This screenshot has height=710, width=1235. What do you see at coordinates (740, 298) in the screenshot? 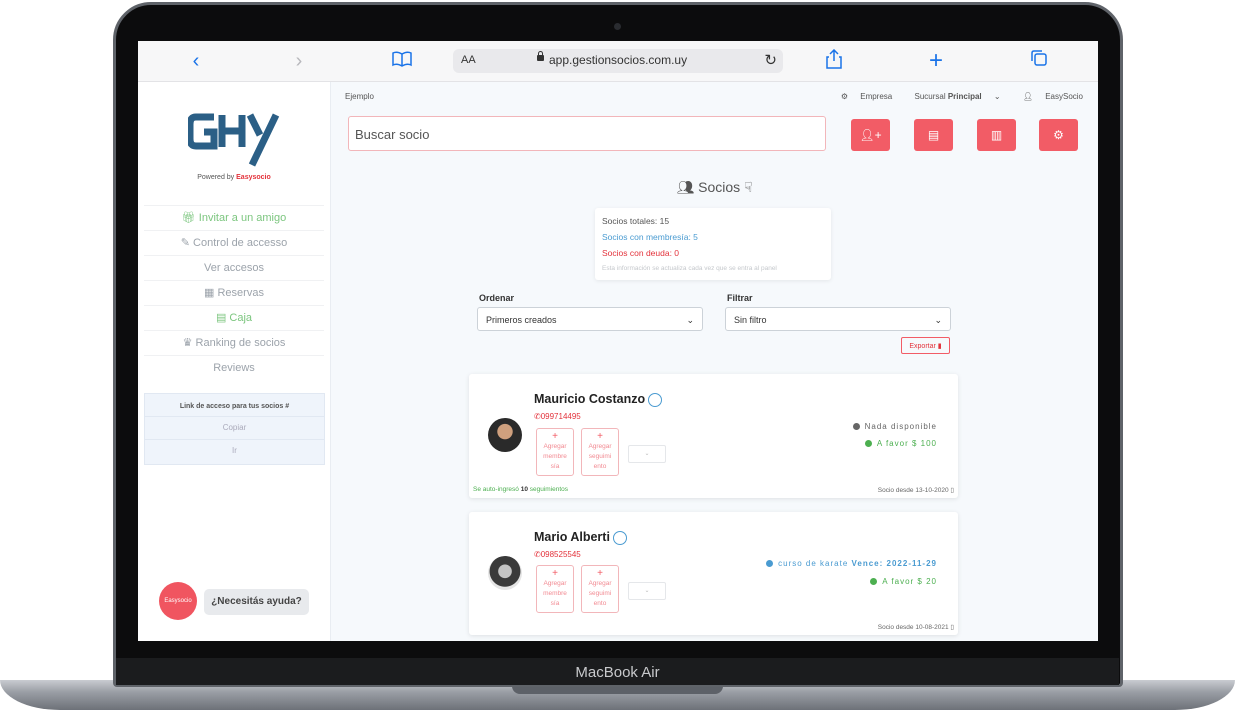
I see `filter-label: Filtrar` at bounding box center [740, 298].